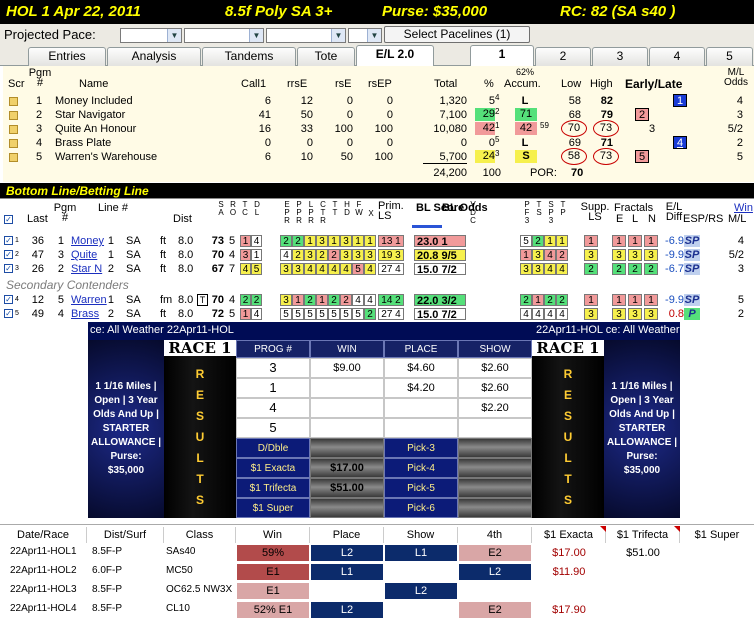 The height and width of the screenshot is (631, 754). I want to click on pace-box: 4, so click(245, 269).